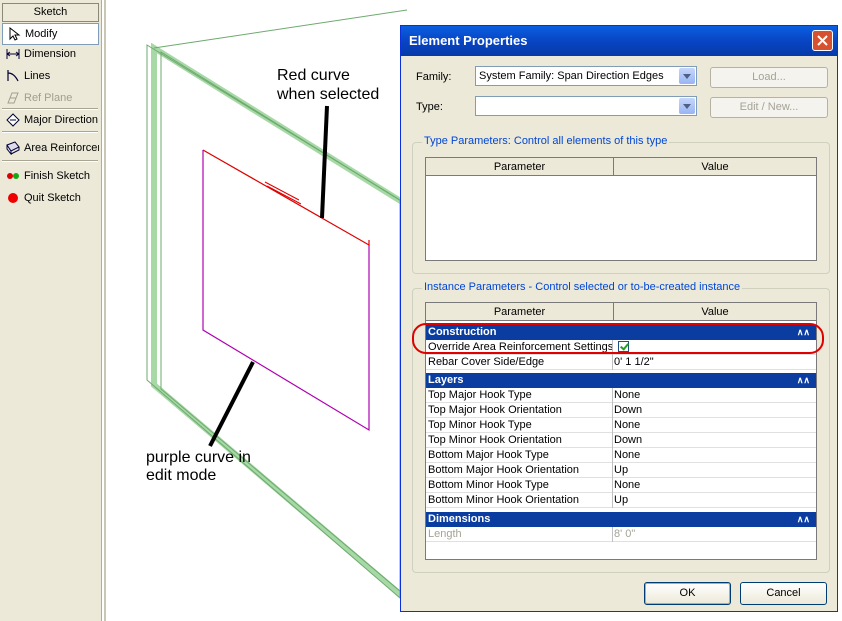 This screenshot has height=621, width=842. I want to click on tool-modify: Modify, so click(50, 34).